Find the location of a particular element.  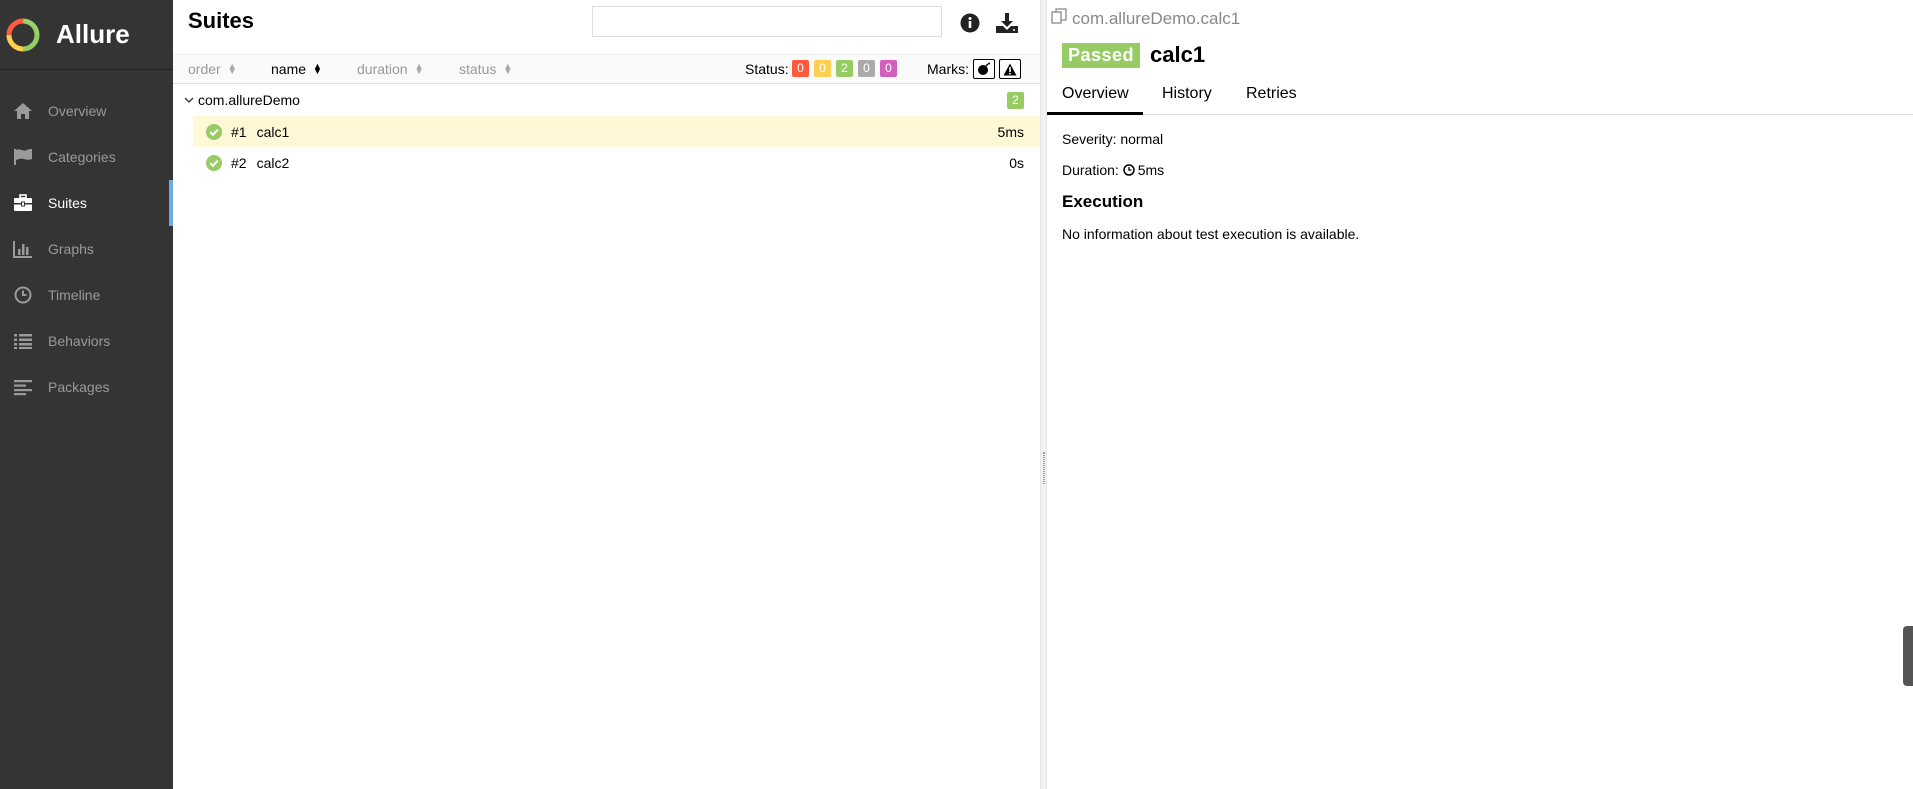

sort-label: duration is located at coordinates (382, 69).